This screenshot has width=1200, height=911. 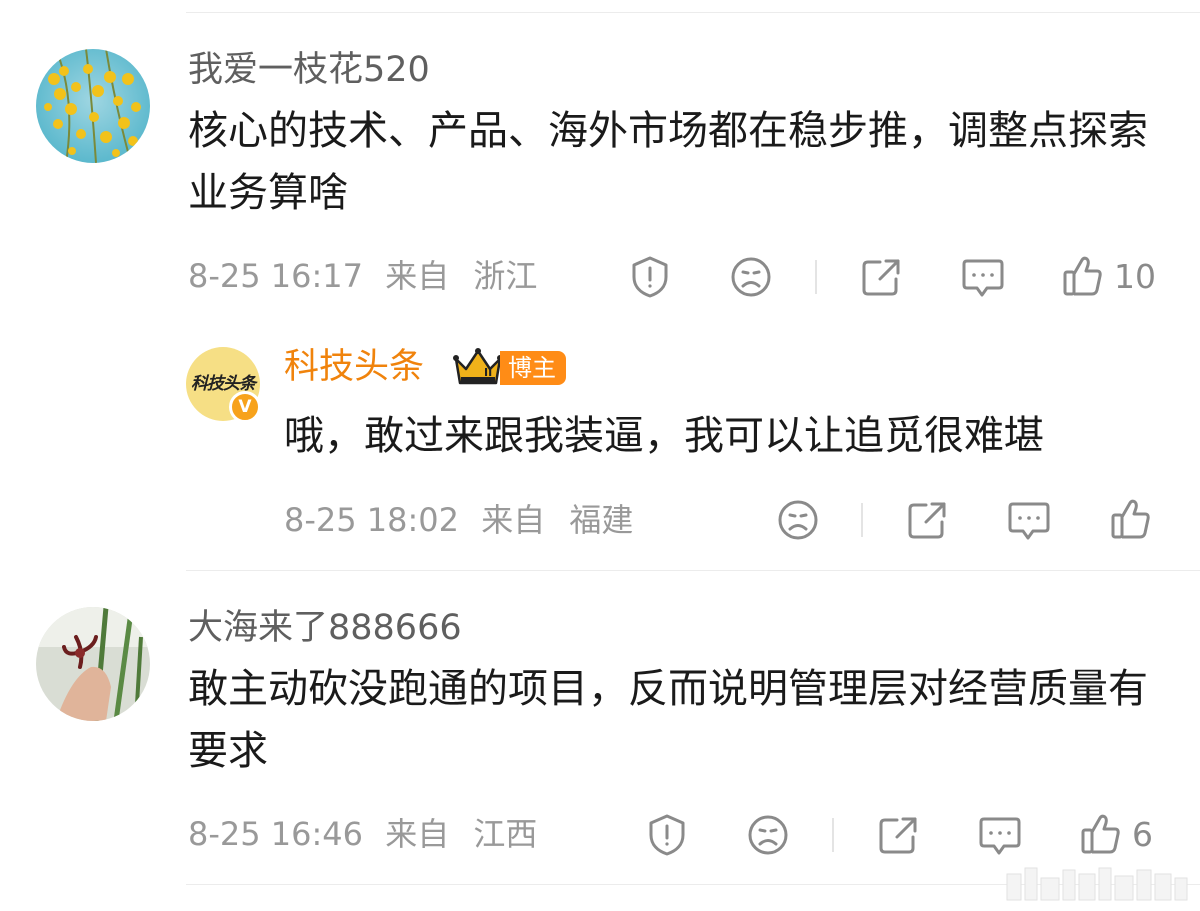 I want to click on comment-meta: 8-25 16:17 来自 浙江, so click(x=362, y=276).